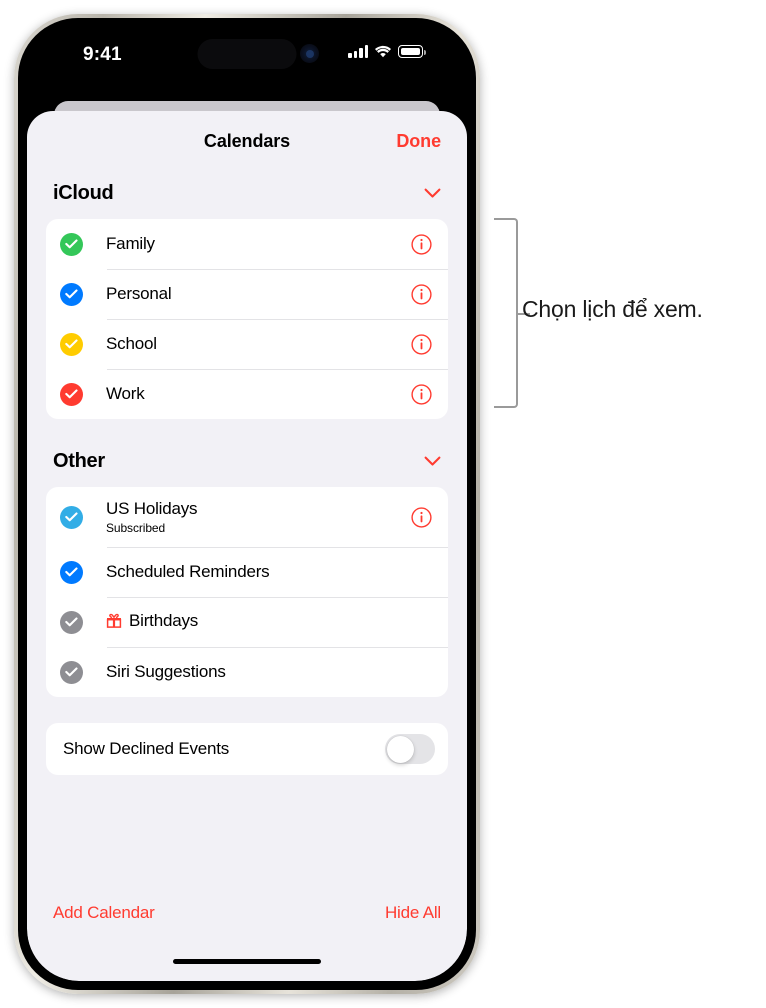 This screenshot has width=766, height=1008. I want to click on row-text: School, so click(258, 344).